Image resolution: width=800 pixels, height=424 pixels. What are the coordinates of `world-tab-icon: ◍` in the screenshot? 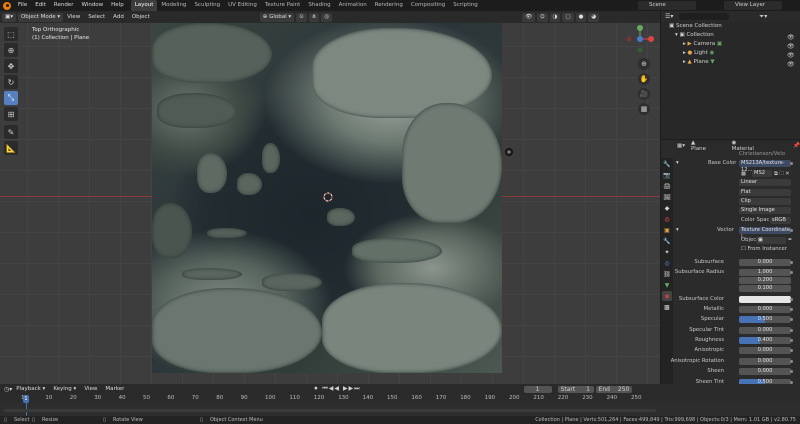 It's located at (667, 219).